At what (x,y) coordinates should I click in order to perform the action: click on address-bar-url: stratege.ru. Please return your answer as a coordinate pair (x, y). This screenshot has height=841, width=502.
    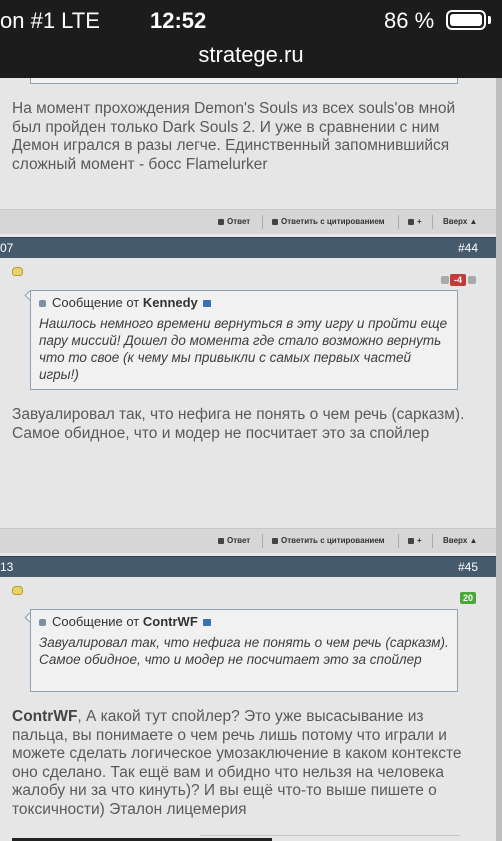
    Looking at the image, I should click on (251, 55).